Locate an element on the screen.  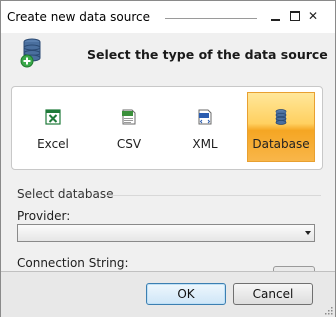
title-bar-rule is located at coordinates (211, 18).